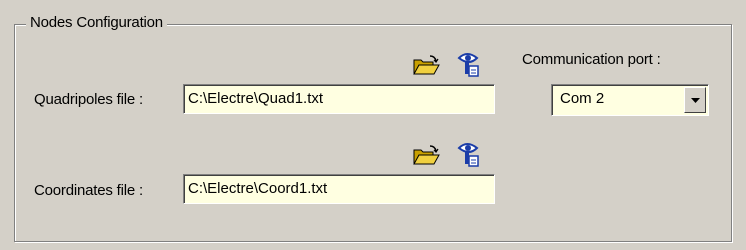 The height and width of the screenshot is (250, 746). Describe the element at coordinates (591, 59) in the screenshot. I see `communication-port-label: Communication port :` at that location.